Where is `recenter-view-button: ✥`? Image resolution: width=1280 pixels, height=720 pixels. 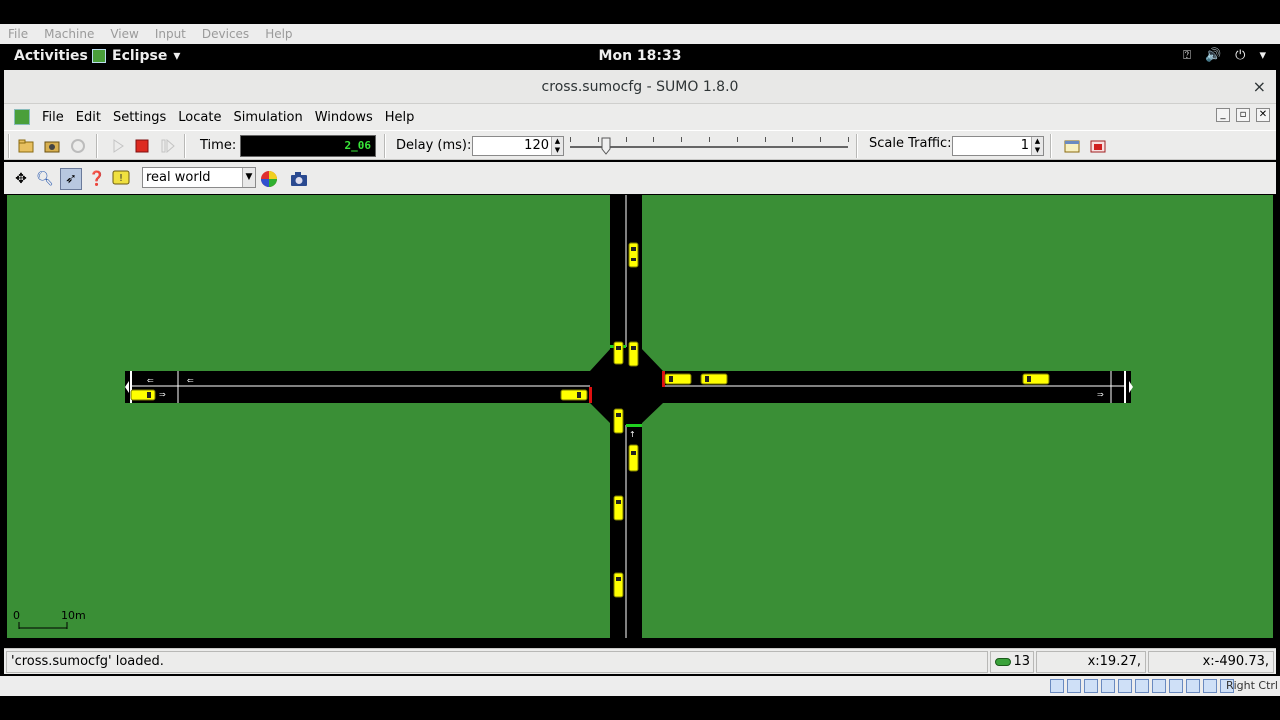
recenter-view-button: ✥ is located at coordinates (21, 179).